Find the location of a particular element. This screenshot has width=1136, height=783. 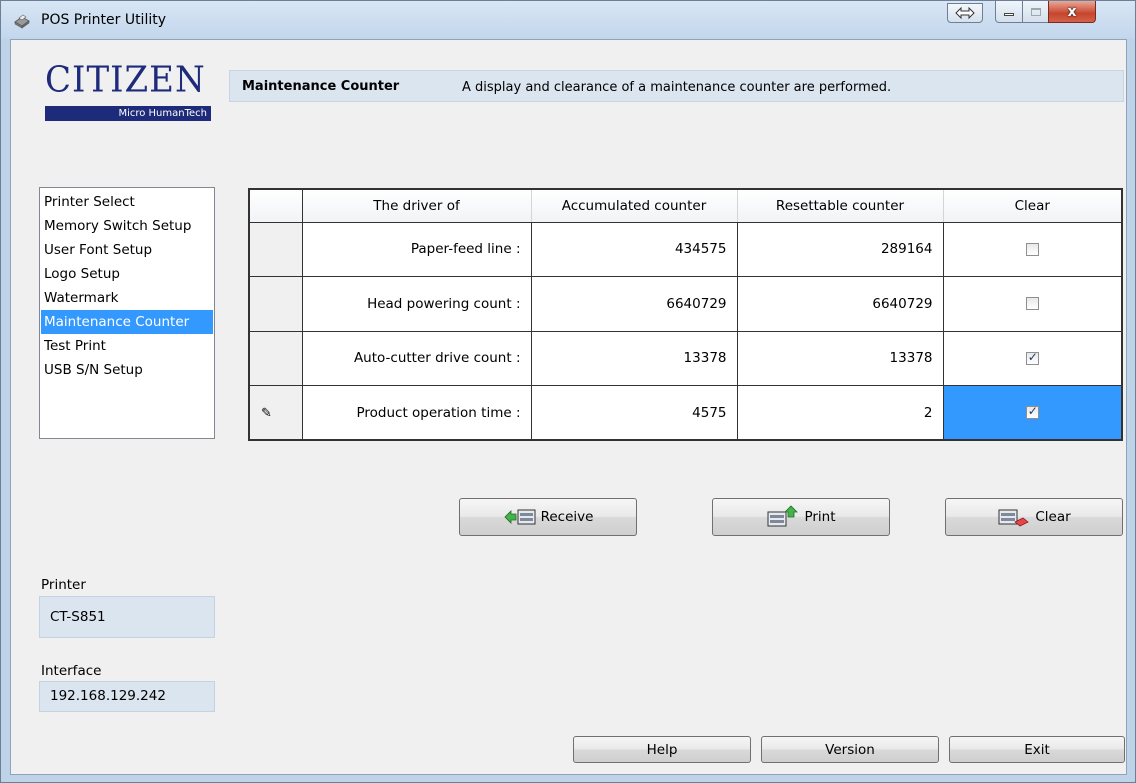

clear-button: Clear is located at coordinates (1034, 517).